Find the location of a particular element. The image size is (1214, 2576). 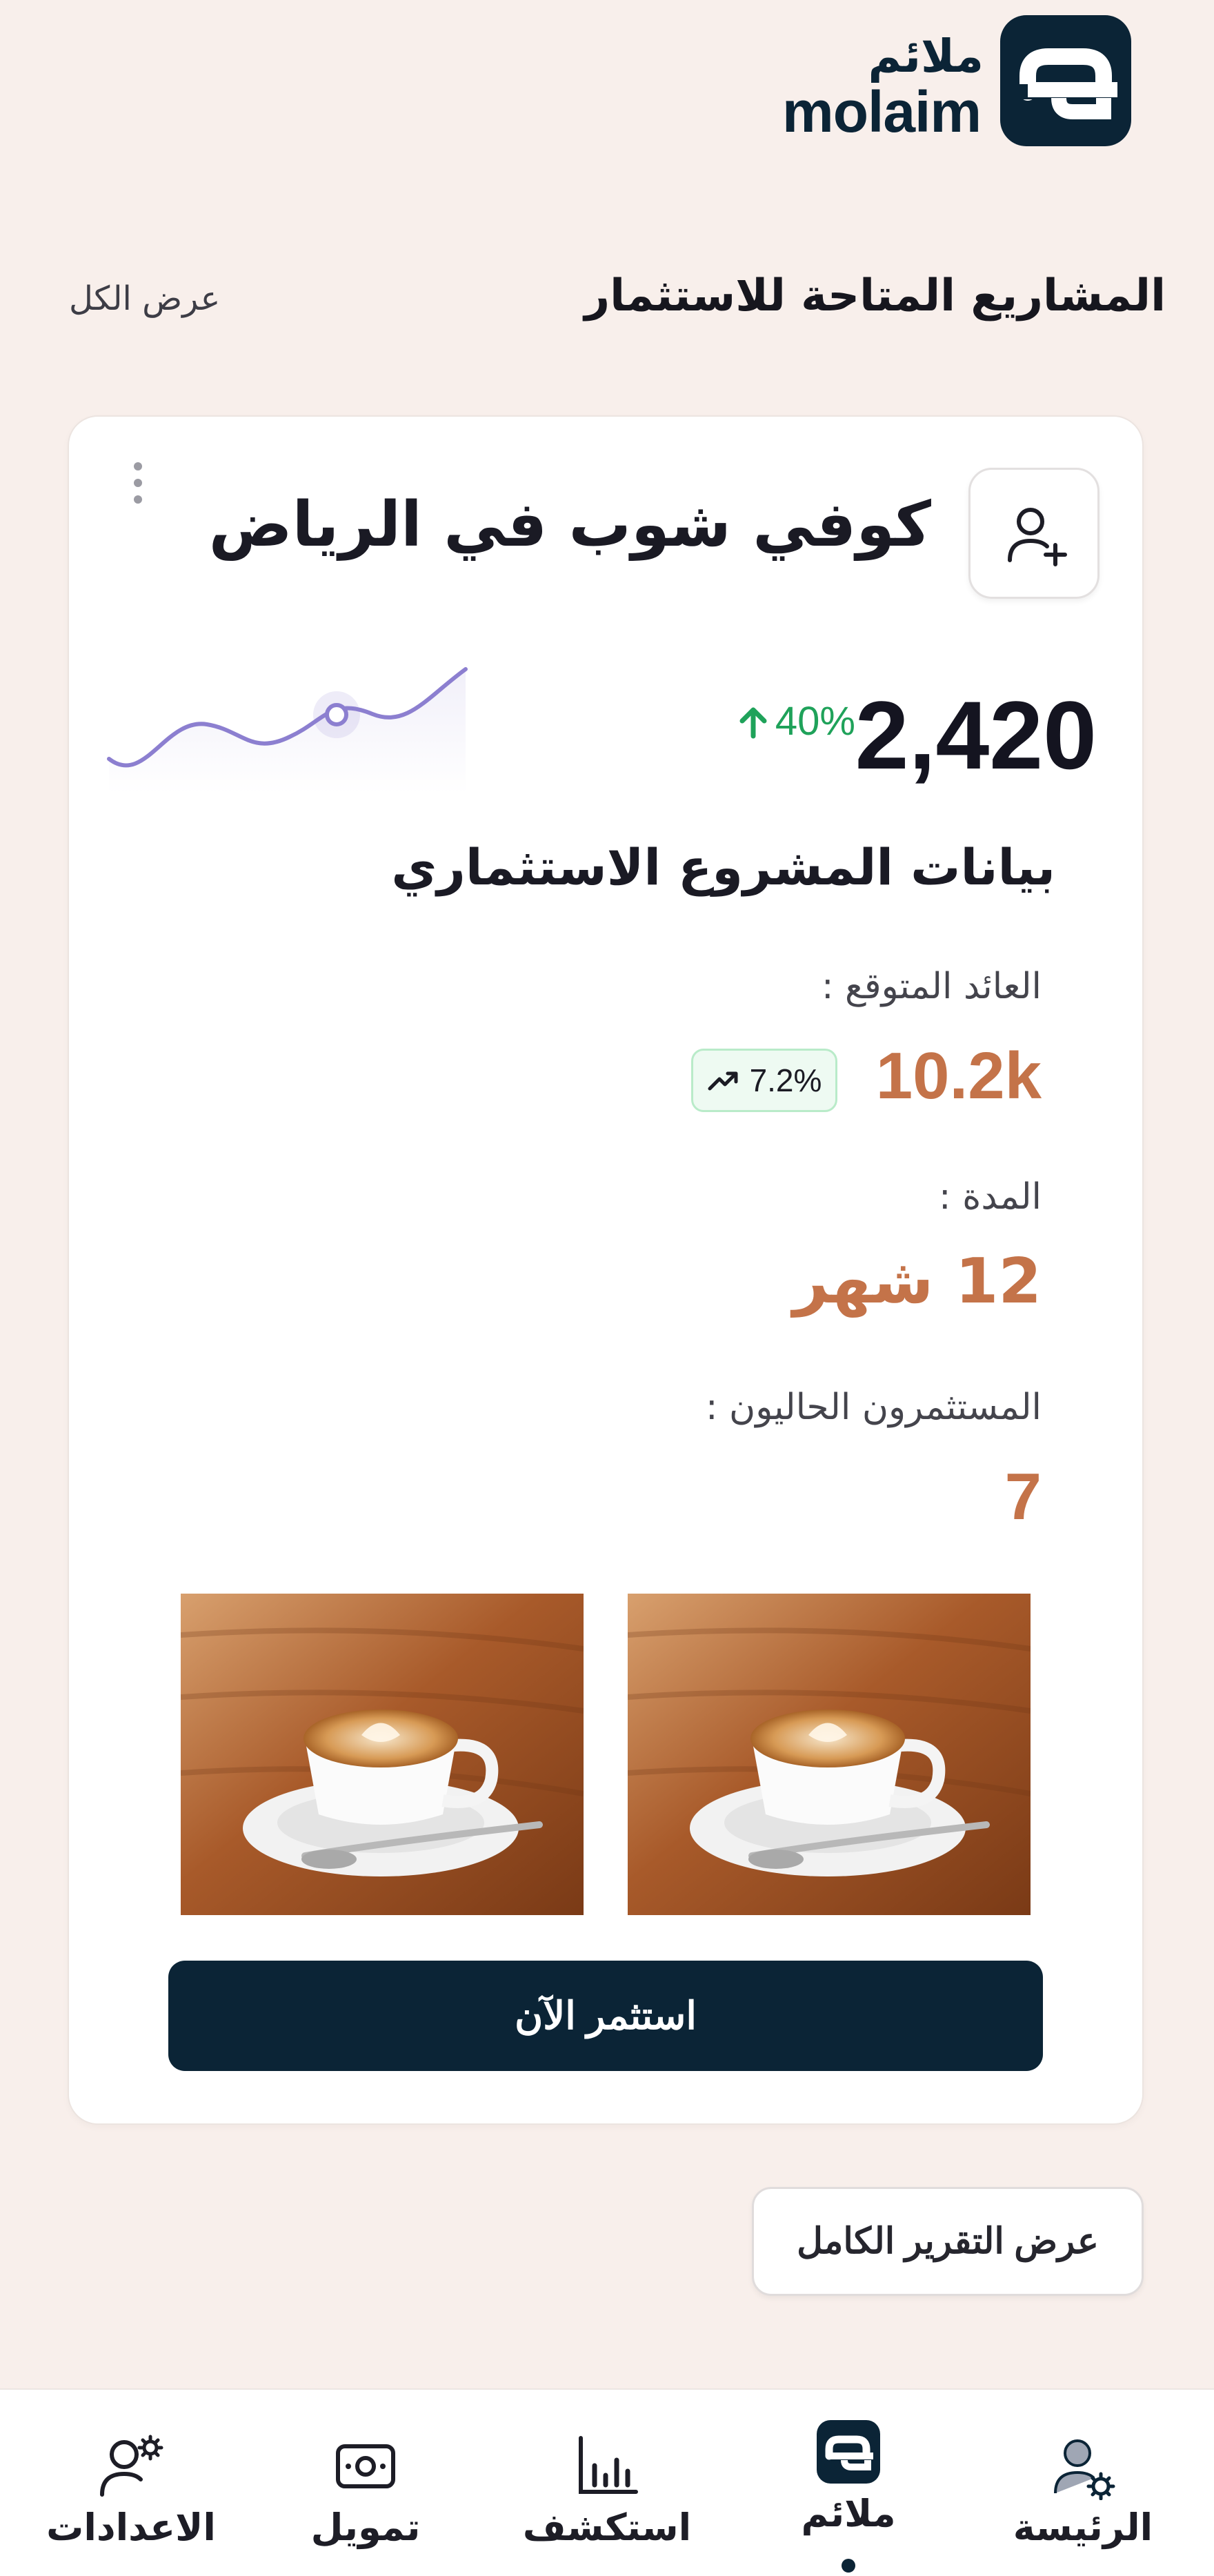

view-all-link: عرض الكل is located at coordinates (145, 298).